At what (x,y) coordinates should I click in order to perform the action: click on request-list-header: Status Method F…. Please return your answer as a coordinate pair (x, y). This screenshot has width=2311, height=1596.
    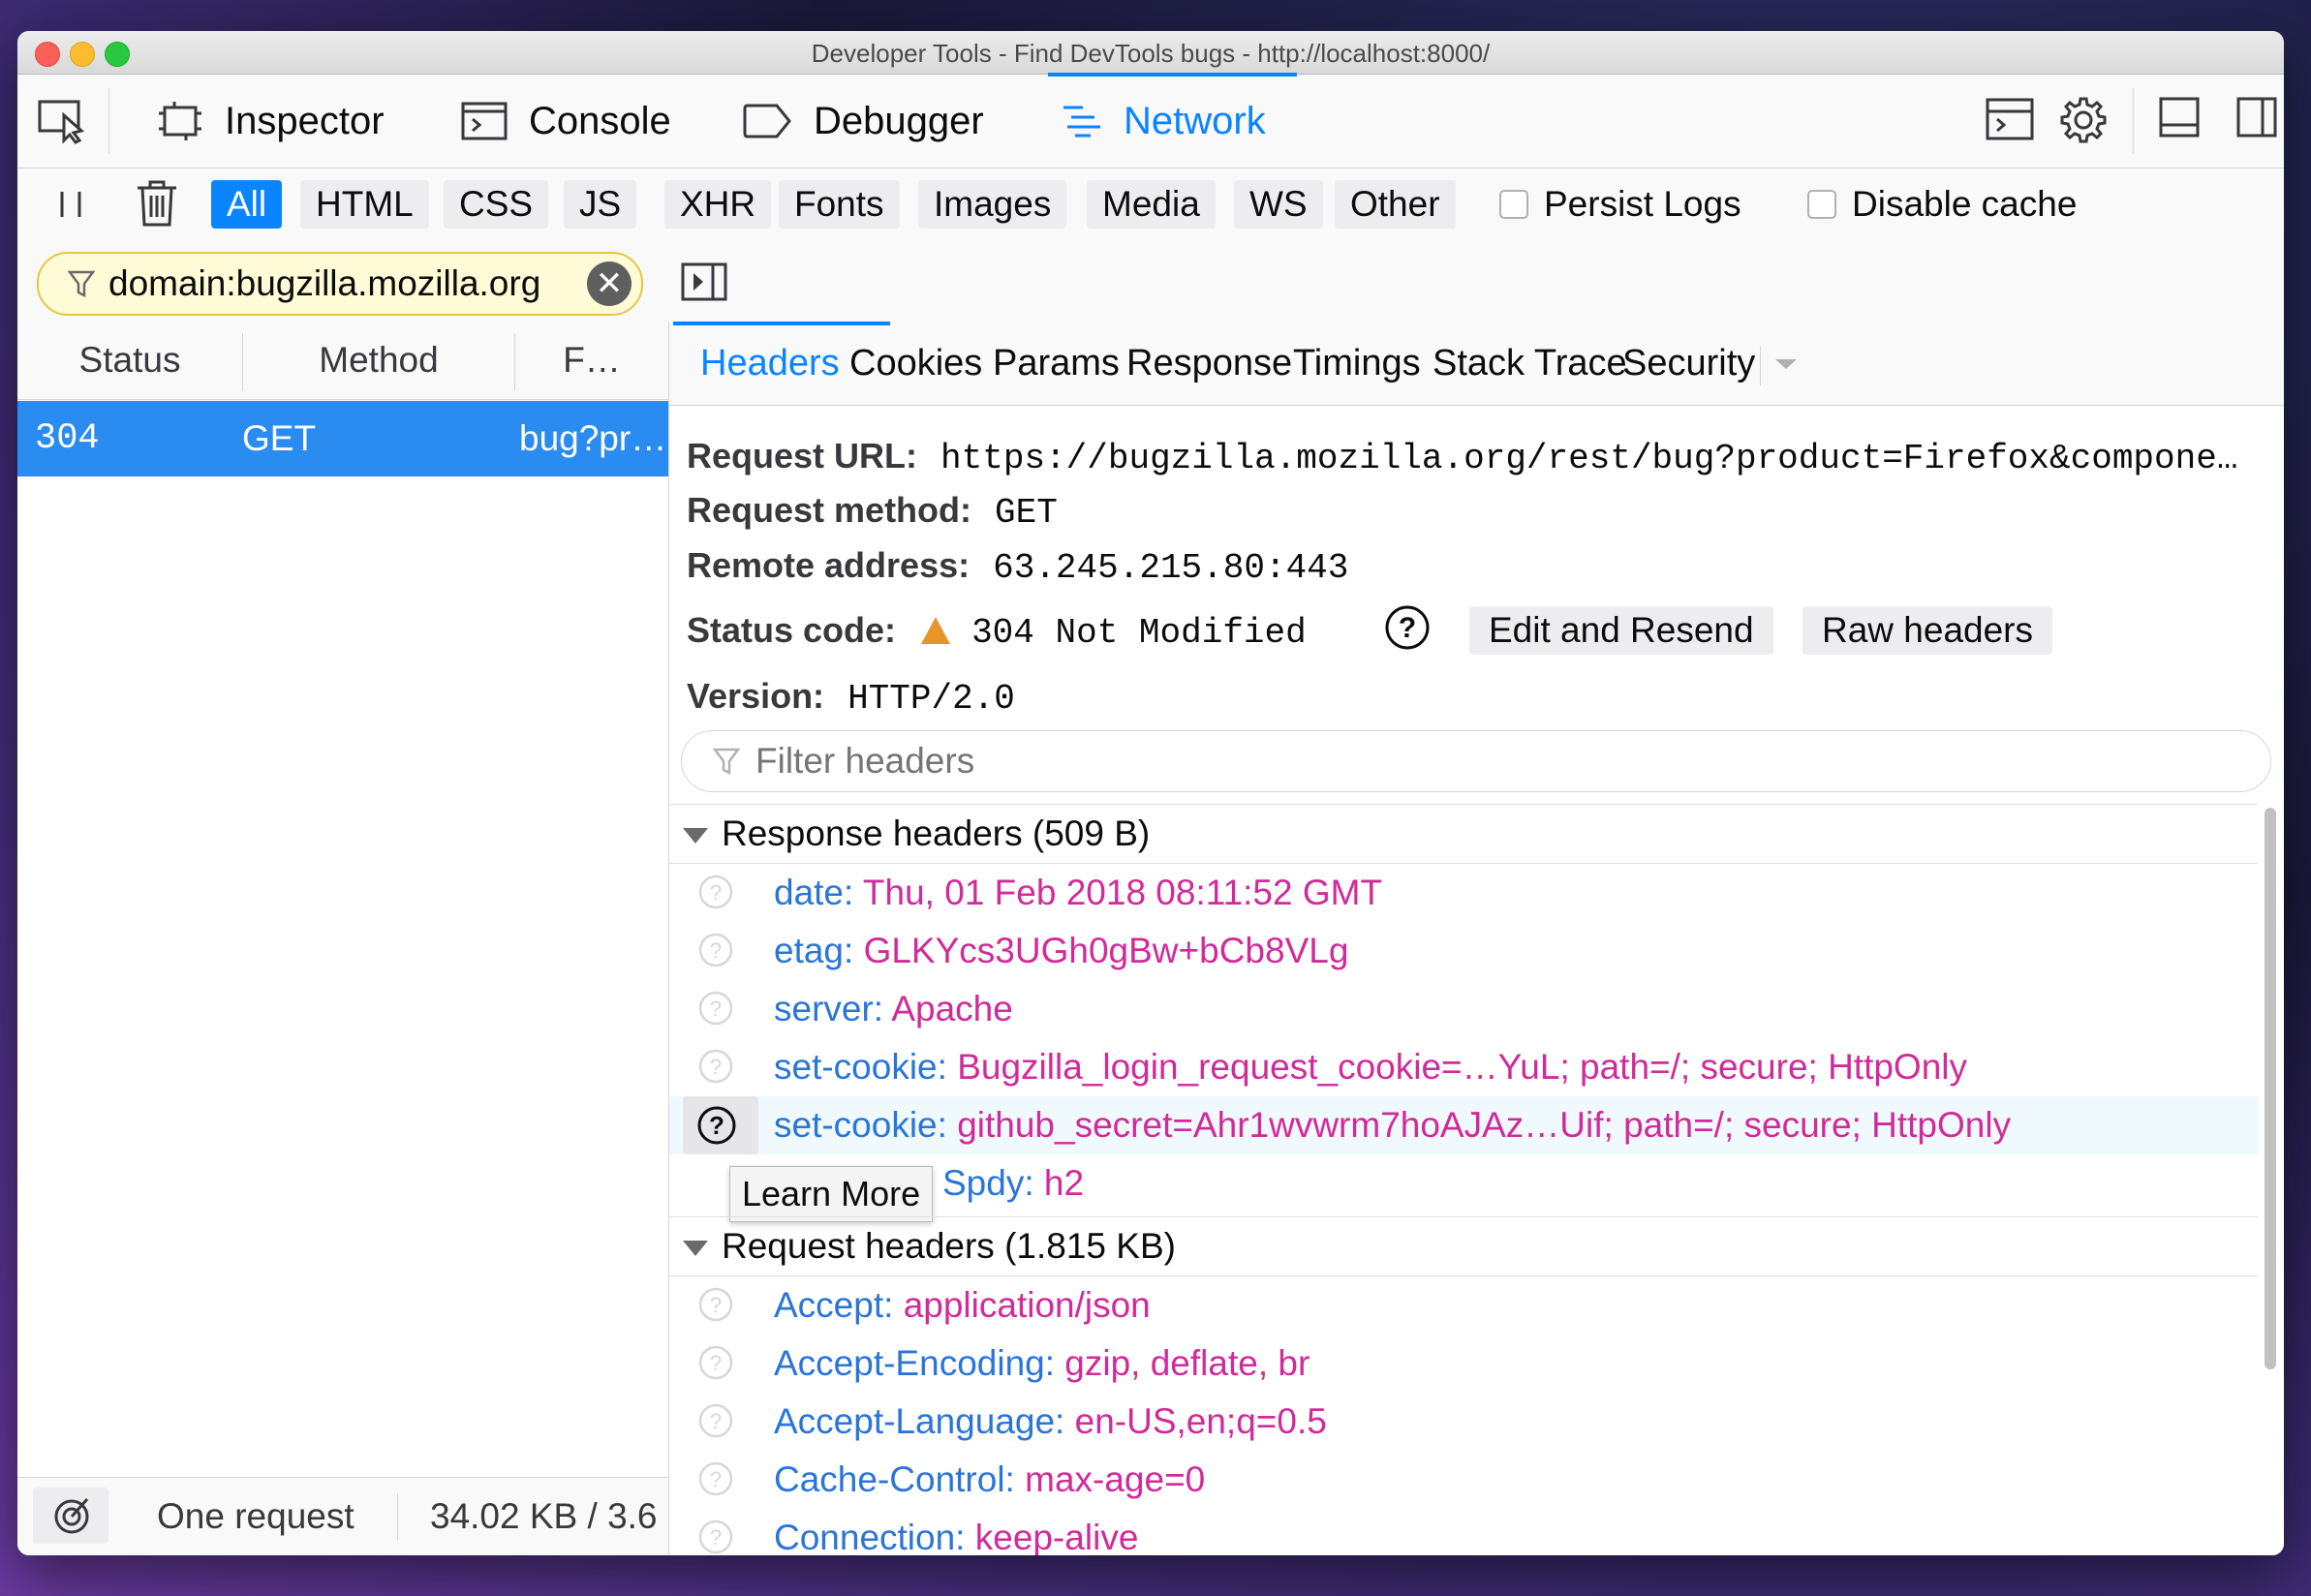
    Looking at the image, I should click on (342, 361).